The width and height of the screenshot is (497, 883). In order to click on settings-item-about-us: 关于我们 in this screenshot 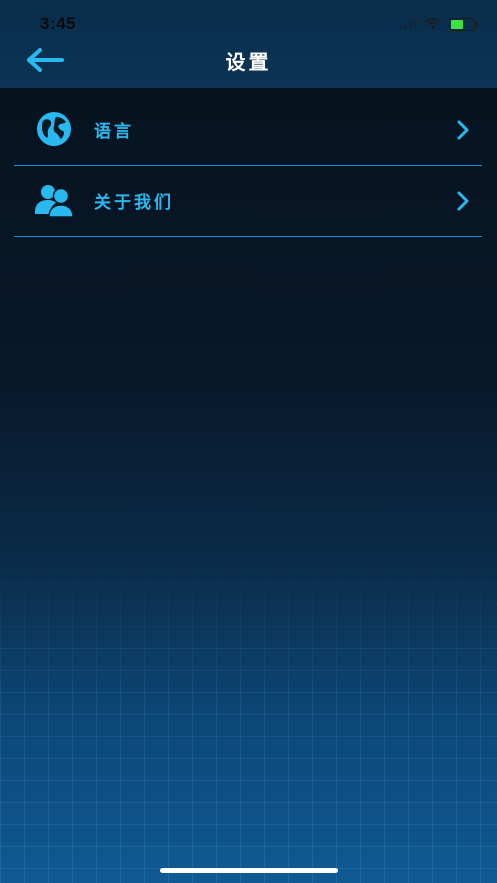, I will do `click(248, 201)`.